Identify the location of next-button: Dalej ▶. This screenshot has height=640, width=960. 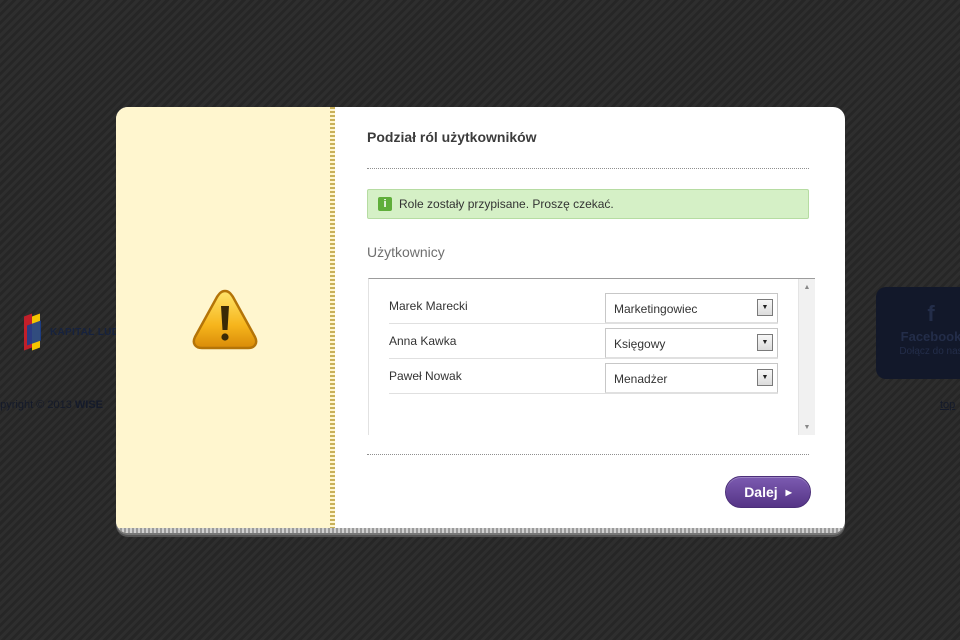
(768, 492).